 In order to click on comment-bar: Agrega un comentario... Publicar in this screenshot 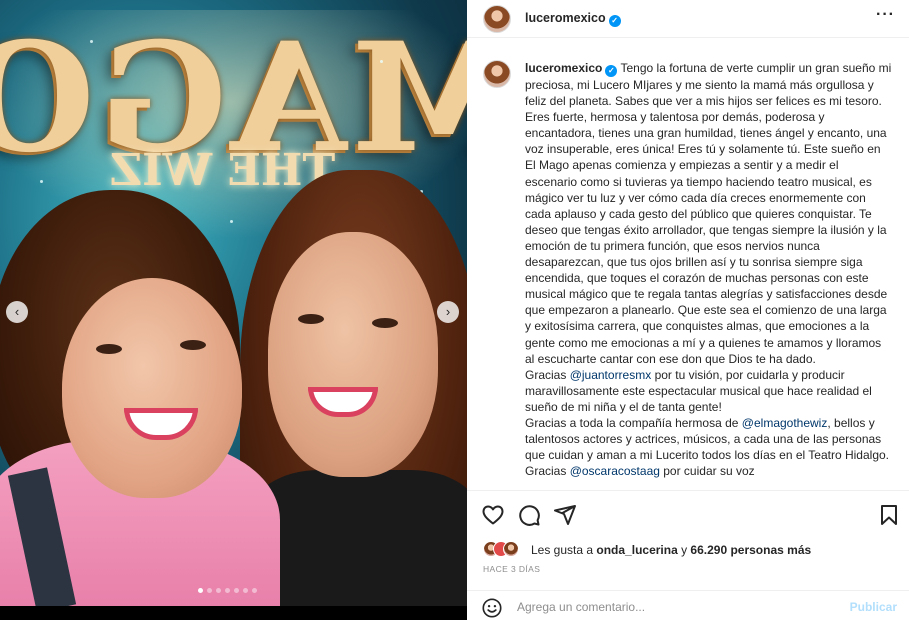, I will do `click(688, 605)`.